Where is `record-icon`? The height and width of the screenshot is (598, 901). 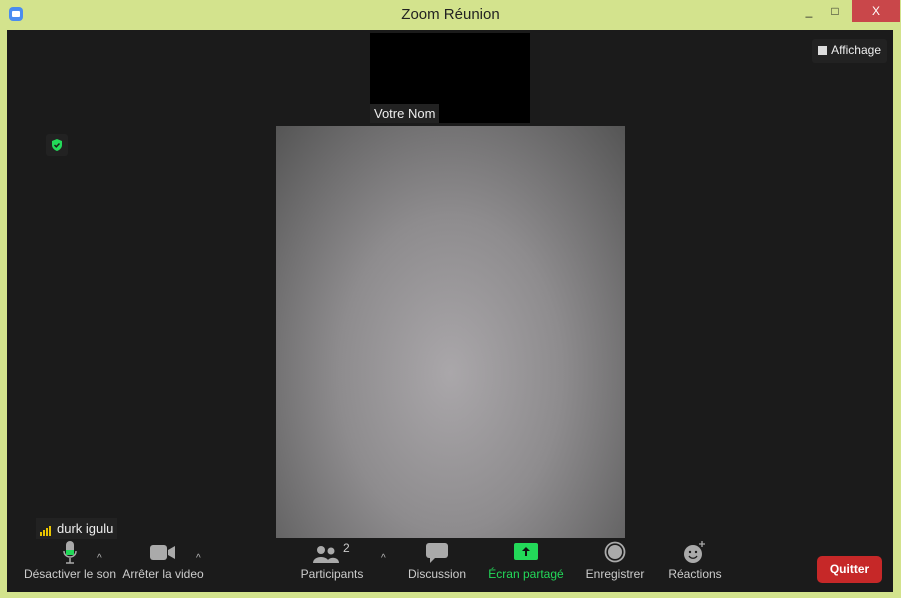
record-icon is located at coordinates (615, 552).